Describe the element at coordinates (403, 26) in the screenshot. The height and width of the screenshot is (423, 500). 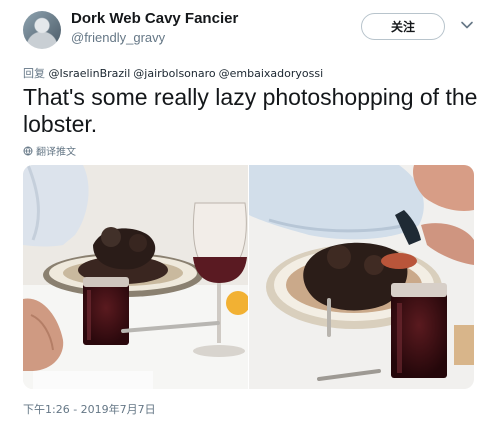
I see `follow-button: 关注` at that location.